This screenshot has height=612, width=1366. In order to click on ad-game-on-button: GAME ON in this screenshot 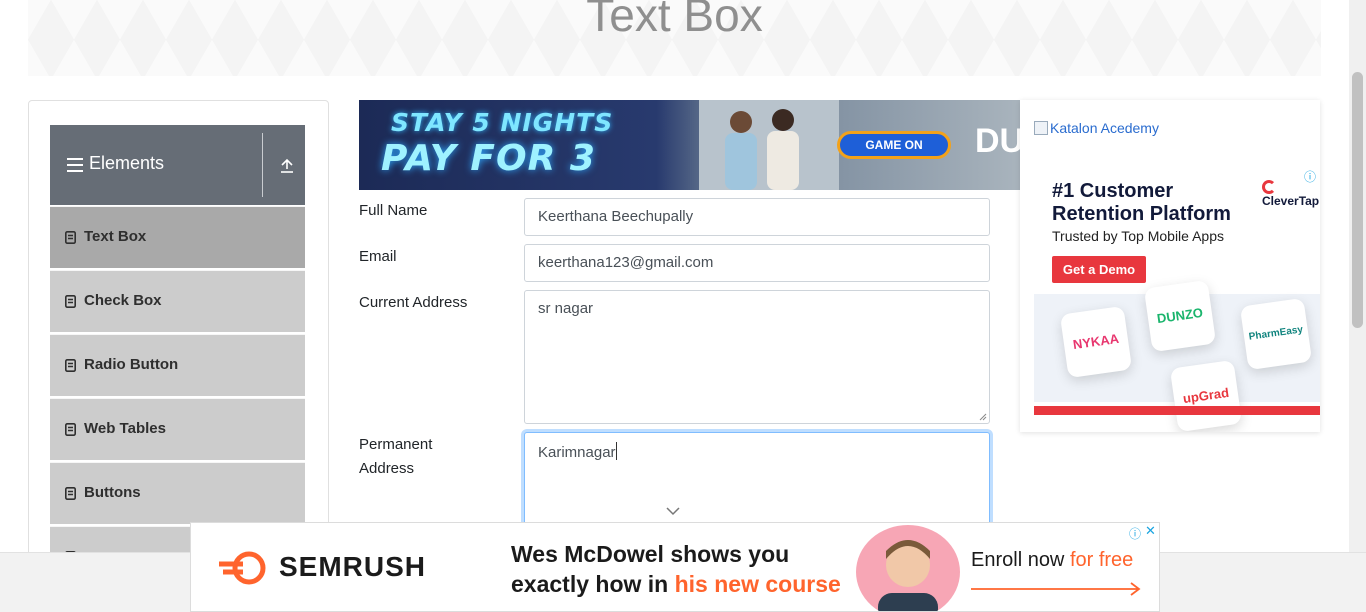, I will do `click(894, 145)`.